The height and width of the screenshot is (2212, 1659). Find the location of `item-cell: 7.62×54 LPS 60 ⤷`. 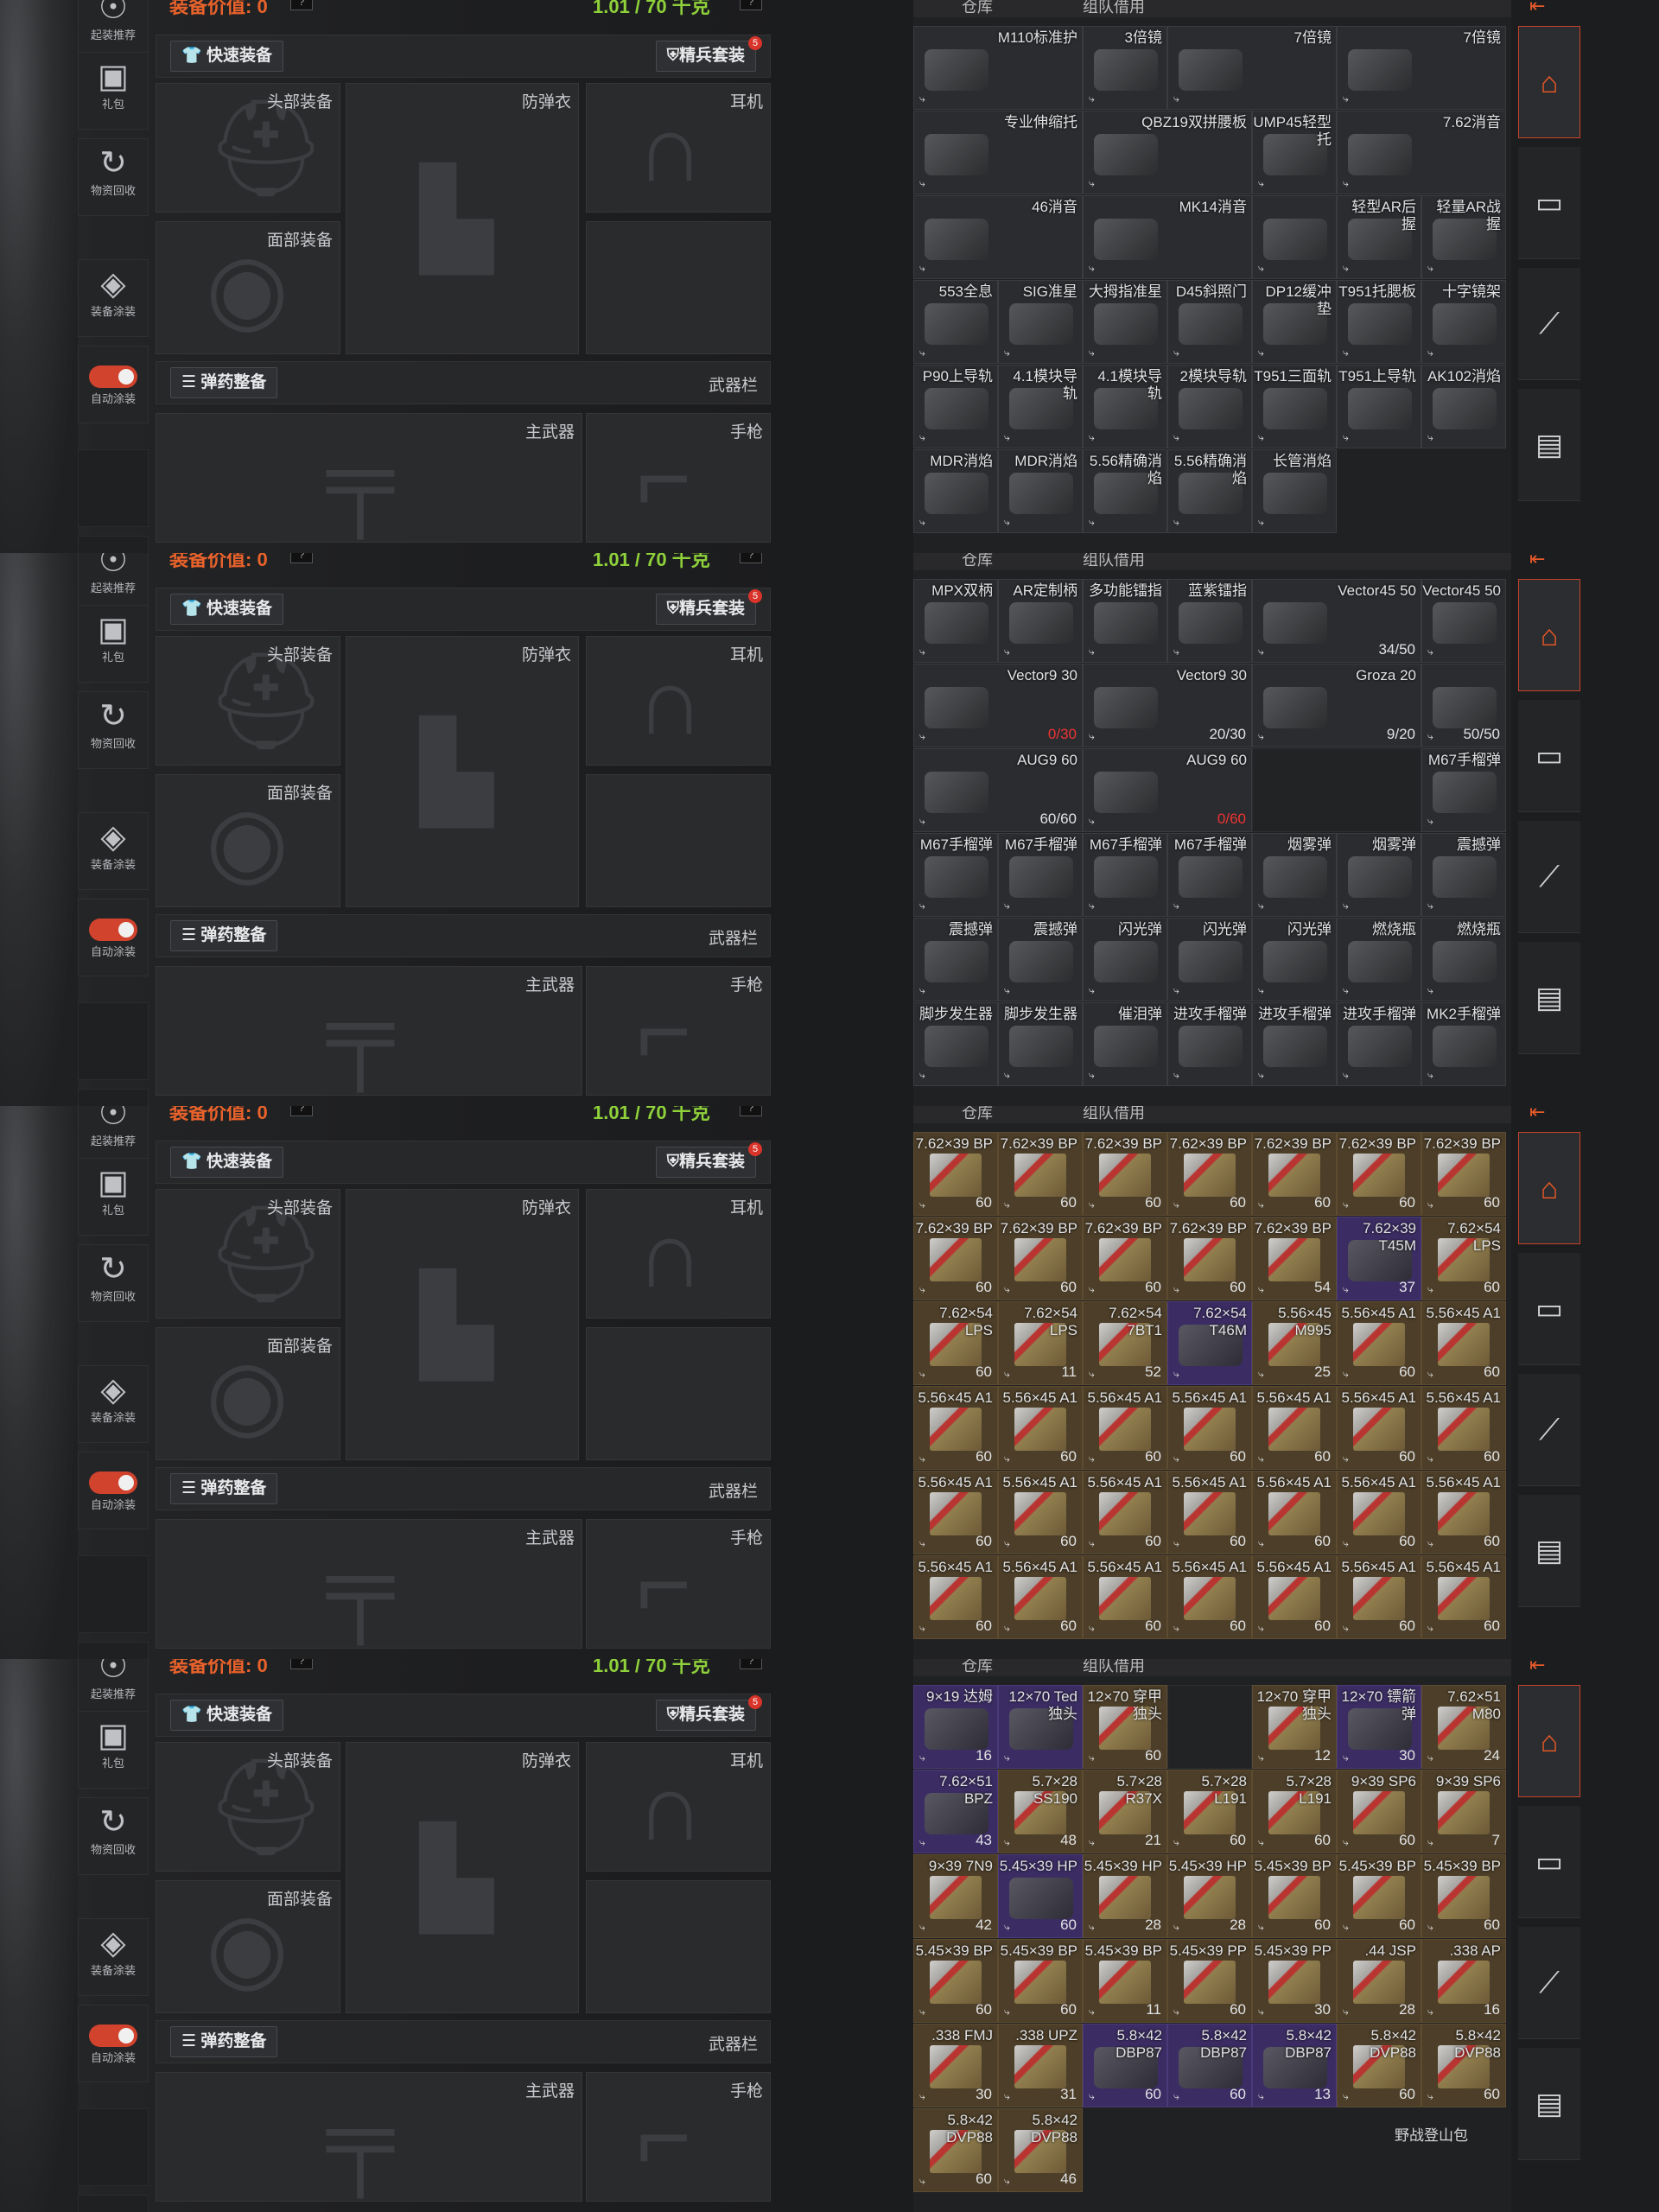

item-cell: 7.62×54 LPS 60 ⤷ is located at coordinates (1463, 1258).